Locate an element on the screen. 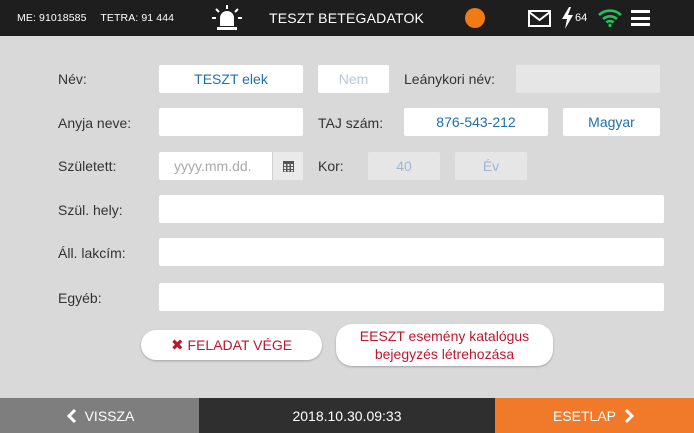  tetra-value: 91 444 is located at coordinates (158, 18).